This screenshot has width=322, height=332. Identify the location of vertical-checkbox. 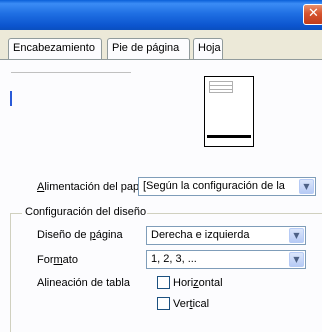
(163, 303).